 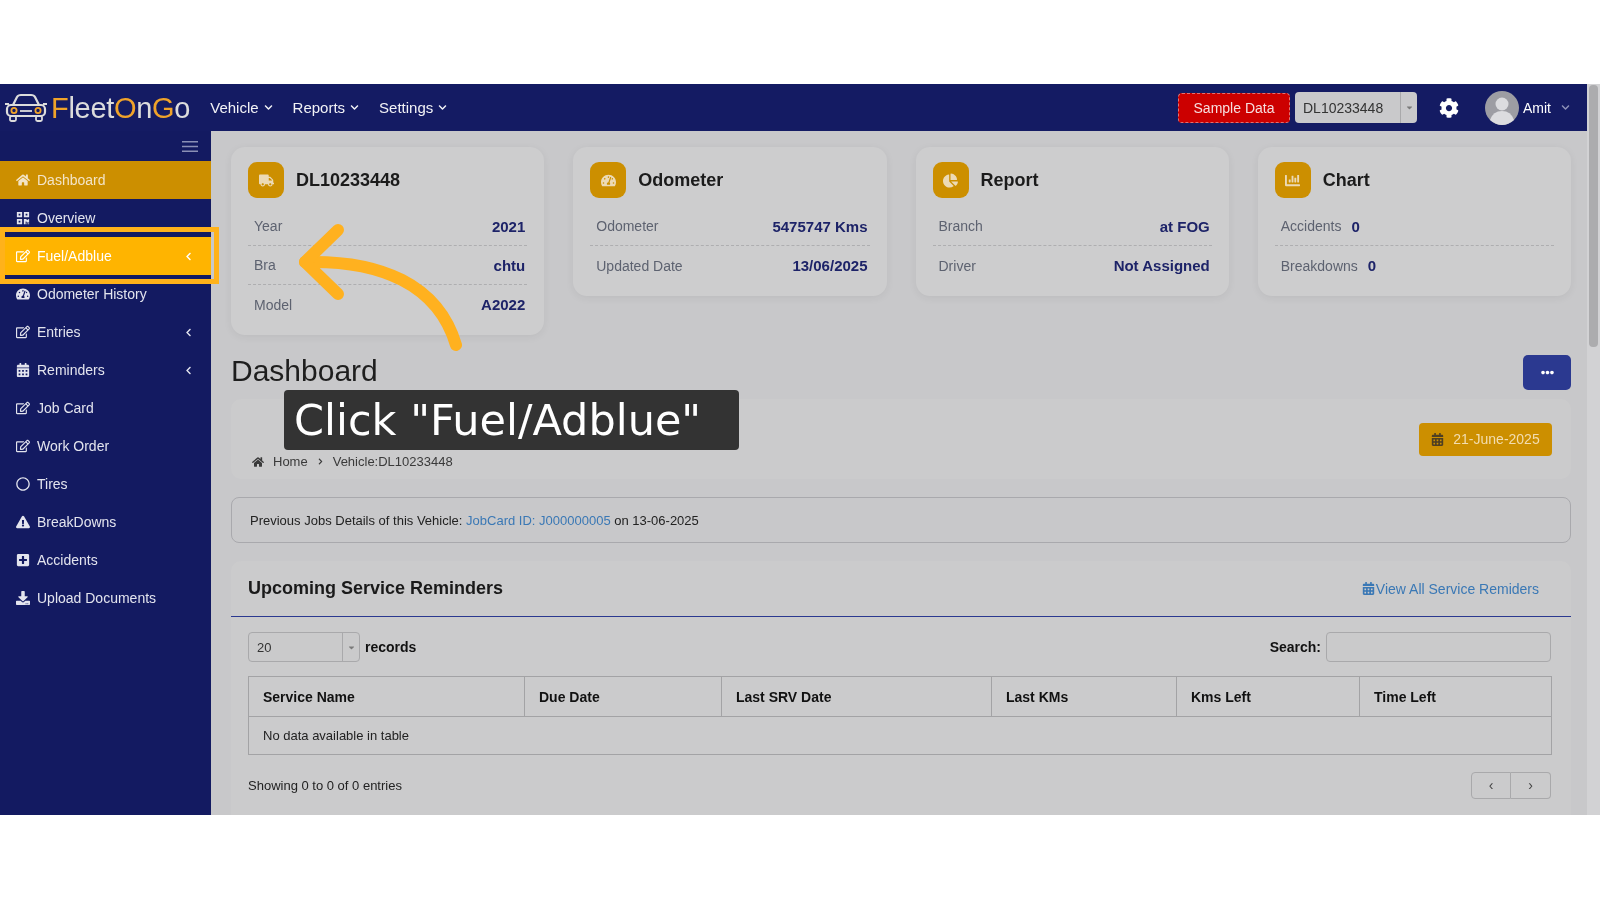 What do you see at coordinates (1319, 265) in the screenshot?
I see `field-label: Breakdowns` at bounding box center [1319, 265].